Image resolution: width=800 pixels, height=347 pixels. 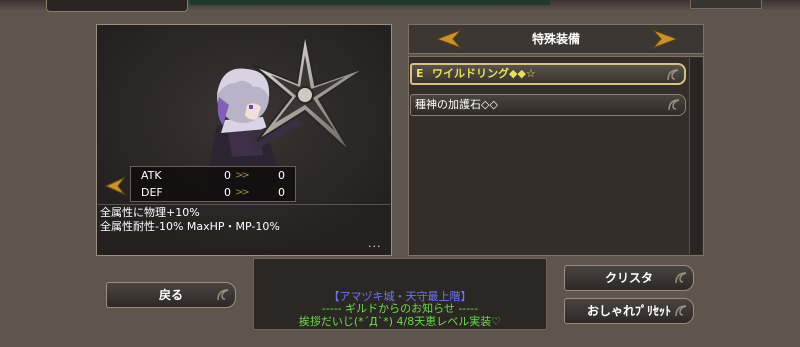 I want to click on stat-row-def: DEF 0 >> 0, so click(x=213, y=193).